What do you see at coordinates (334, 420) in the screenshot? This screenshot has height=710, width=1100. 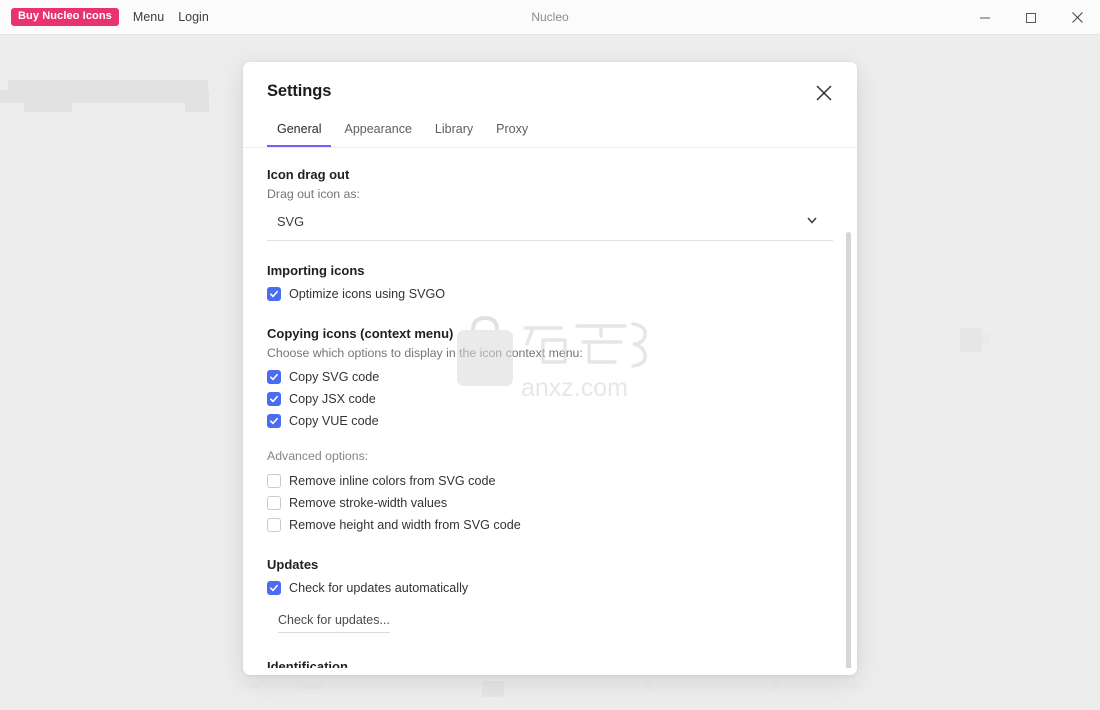 I see `checkbox-label: Copy VUE code` at bounding box center [334, 420].